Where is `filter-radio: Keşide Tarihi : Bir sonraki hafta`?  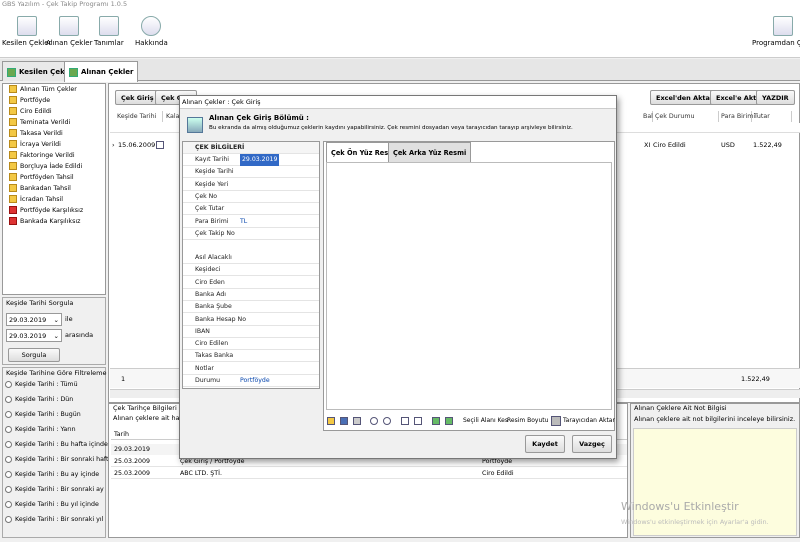 filter-radio: Keşide Tarihi : Bir sonraki hafta is located at coordinates (58, 459).